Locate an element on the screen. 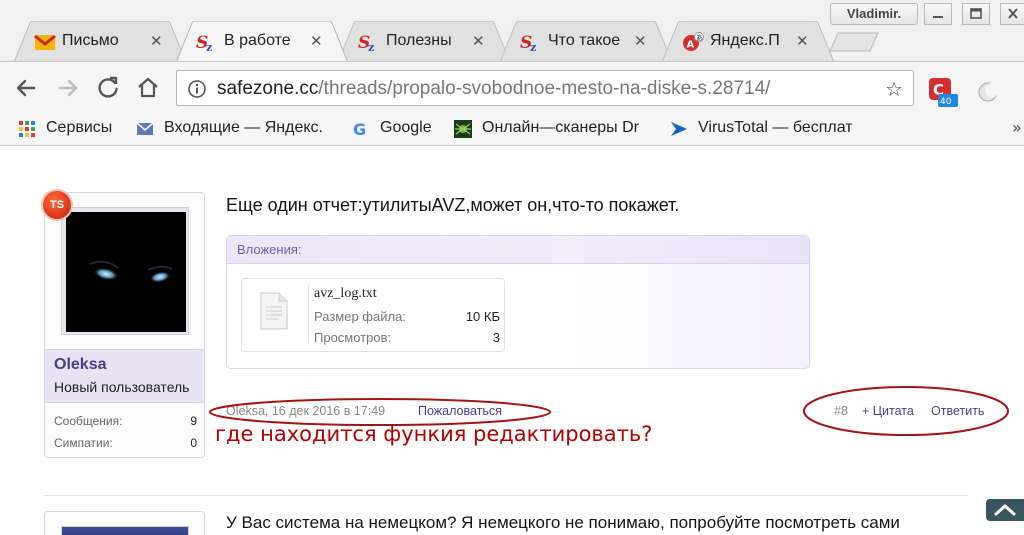 The height and width of the screenshot is (535, 1024). tab-mail: Письмо ✕ is located at coordinates (100, 41).